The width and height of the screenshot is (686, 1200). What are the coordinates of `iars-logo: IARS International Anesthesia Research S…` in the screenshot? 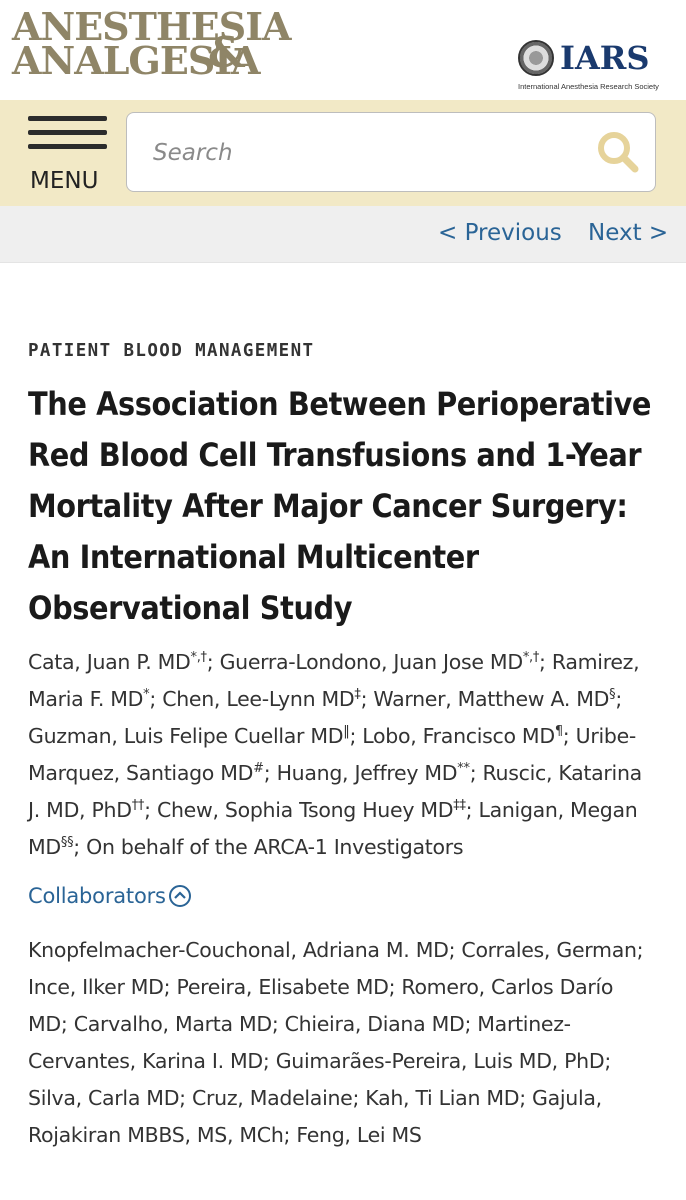 It's located at (593, 68).